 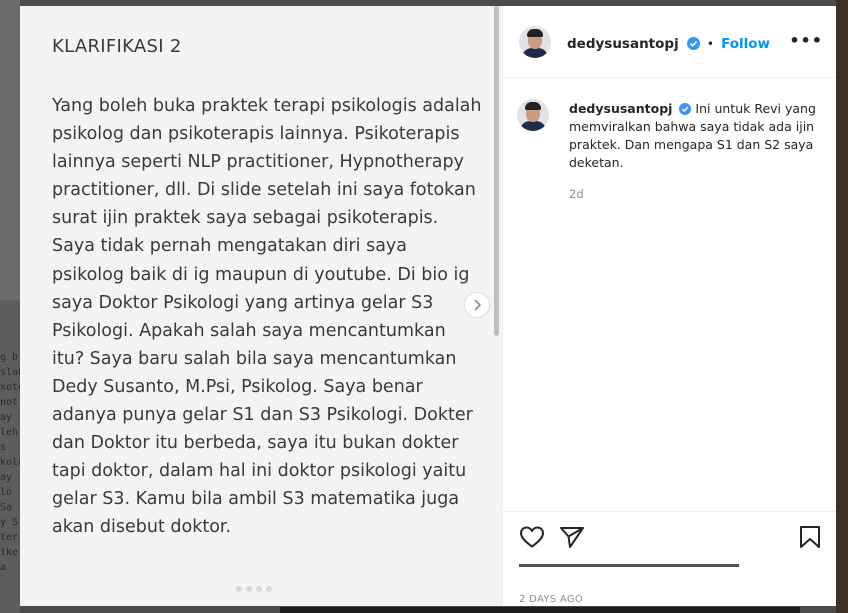 What do you see at coordinates (10, 462) in the screenshot?
I see `background-text-line: kolo` at bounding box center [10, 462].